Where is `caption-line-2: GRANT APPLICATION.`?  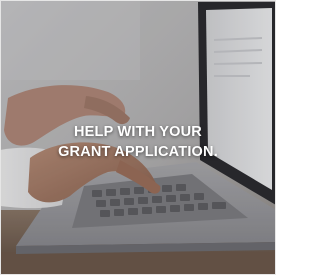 caption-line-2: GRANT APPLICATION. is located at coordinates (138, 152).